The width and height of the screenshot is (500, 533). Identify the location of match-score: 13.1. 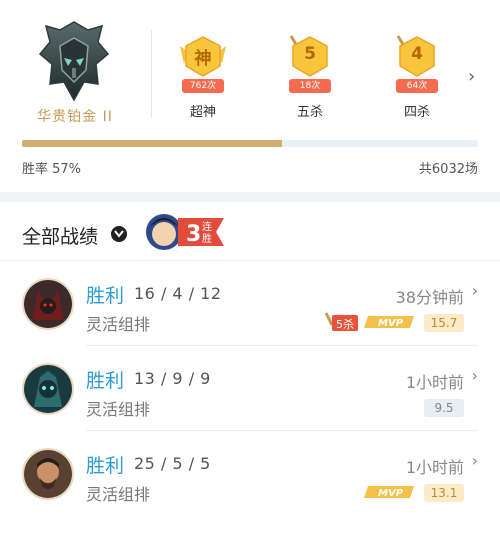
(444, 493).